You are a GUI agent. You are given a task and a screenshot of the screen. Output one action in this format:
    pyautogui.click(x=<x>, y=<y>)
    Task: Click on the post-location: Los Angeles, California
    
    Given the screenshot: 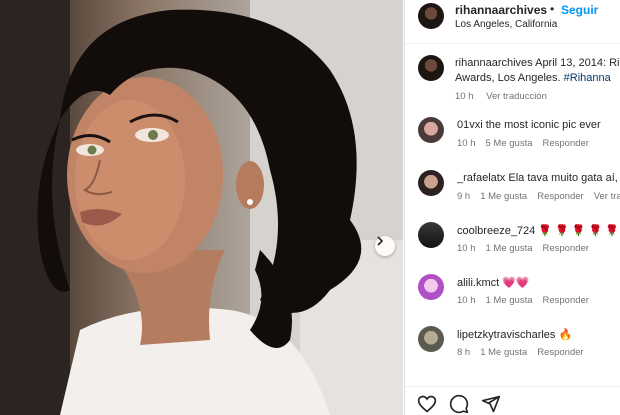 What is the action you would take?
    pyautogui.click(x=506, y=24)
    